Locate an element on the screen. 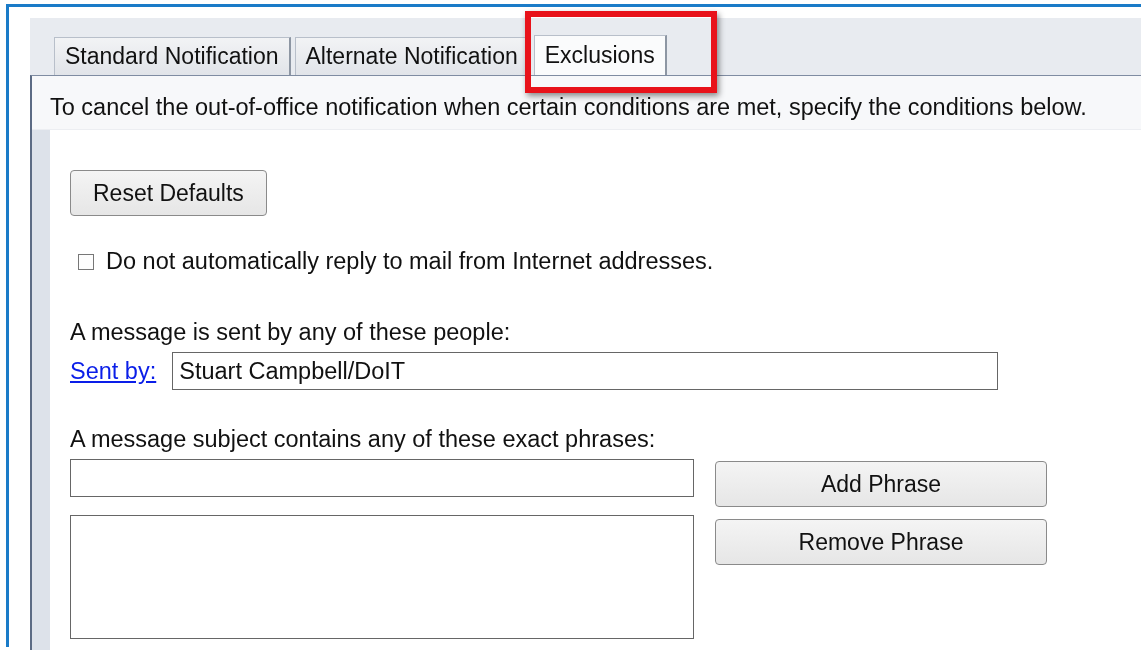 The image size is (1141, 650). tab: Standard Notification is located at coordinates (172, 56).